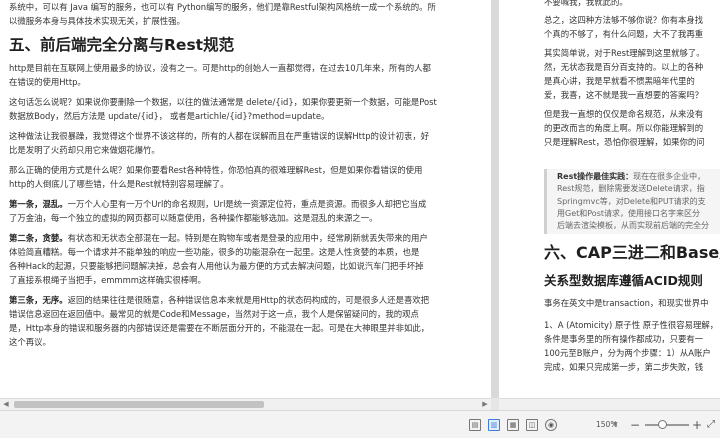 This screenshot has height=438, width=720. What do you see at coordinates (615, 425) in the screenshot?
I see `zoom-dropdown-chevron-icon: ▼` at bounding box center [615, 425].